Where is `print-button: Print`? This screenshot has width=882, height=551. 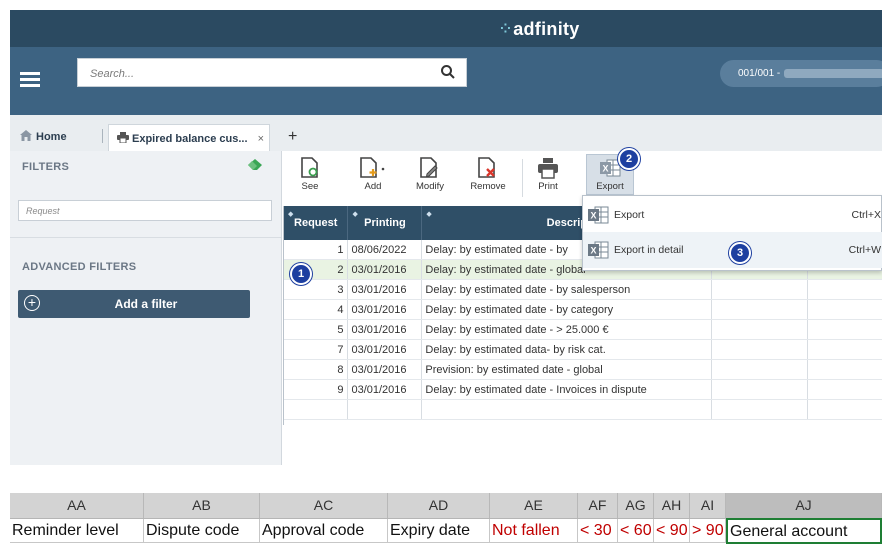
print-button: Print is located at coordinates (548, 174).